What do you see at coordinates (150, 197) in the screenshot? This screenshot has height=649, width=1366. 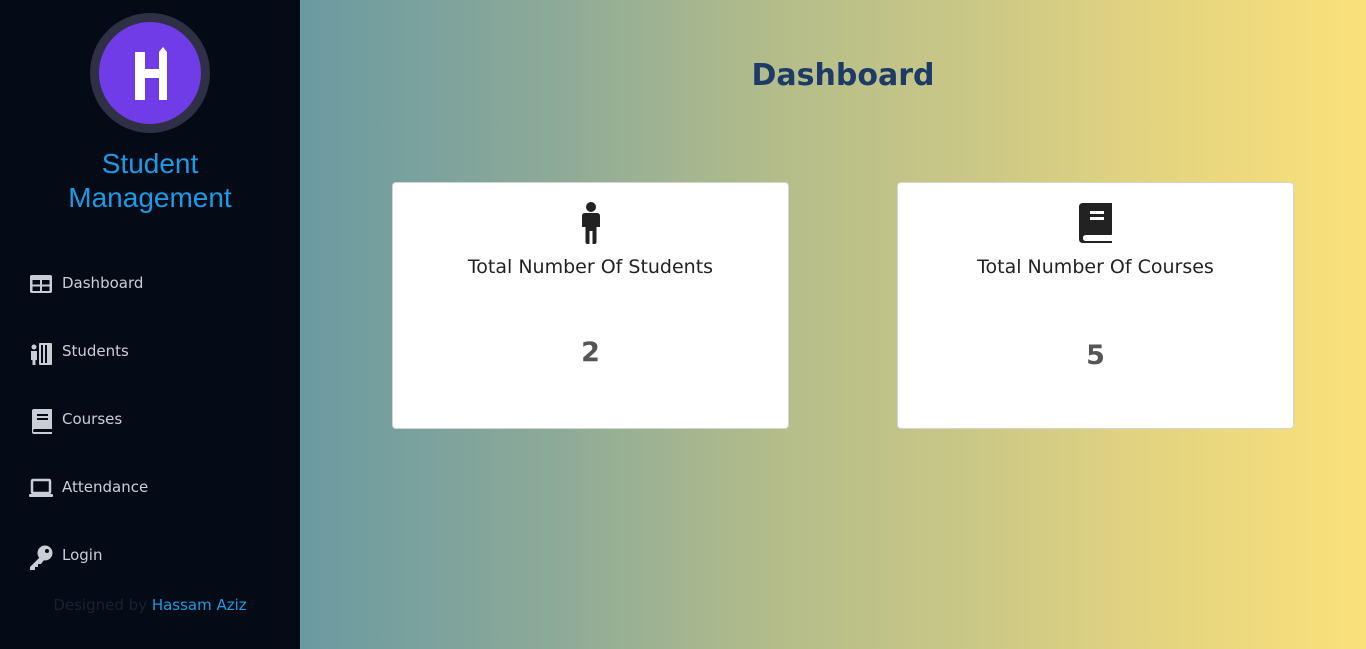 I see `brand-line-2: Management` at bounding box center [150, 197].